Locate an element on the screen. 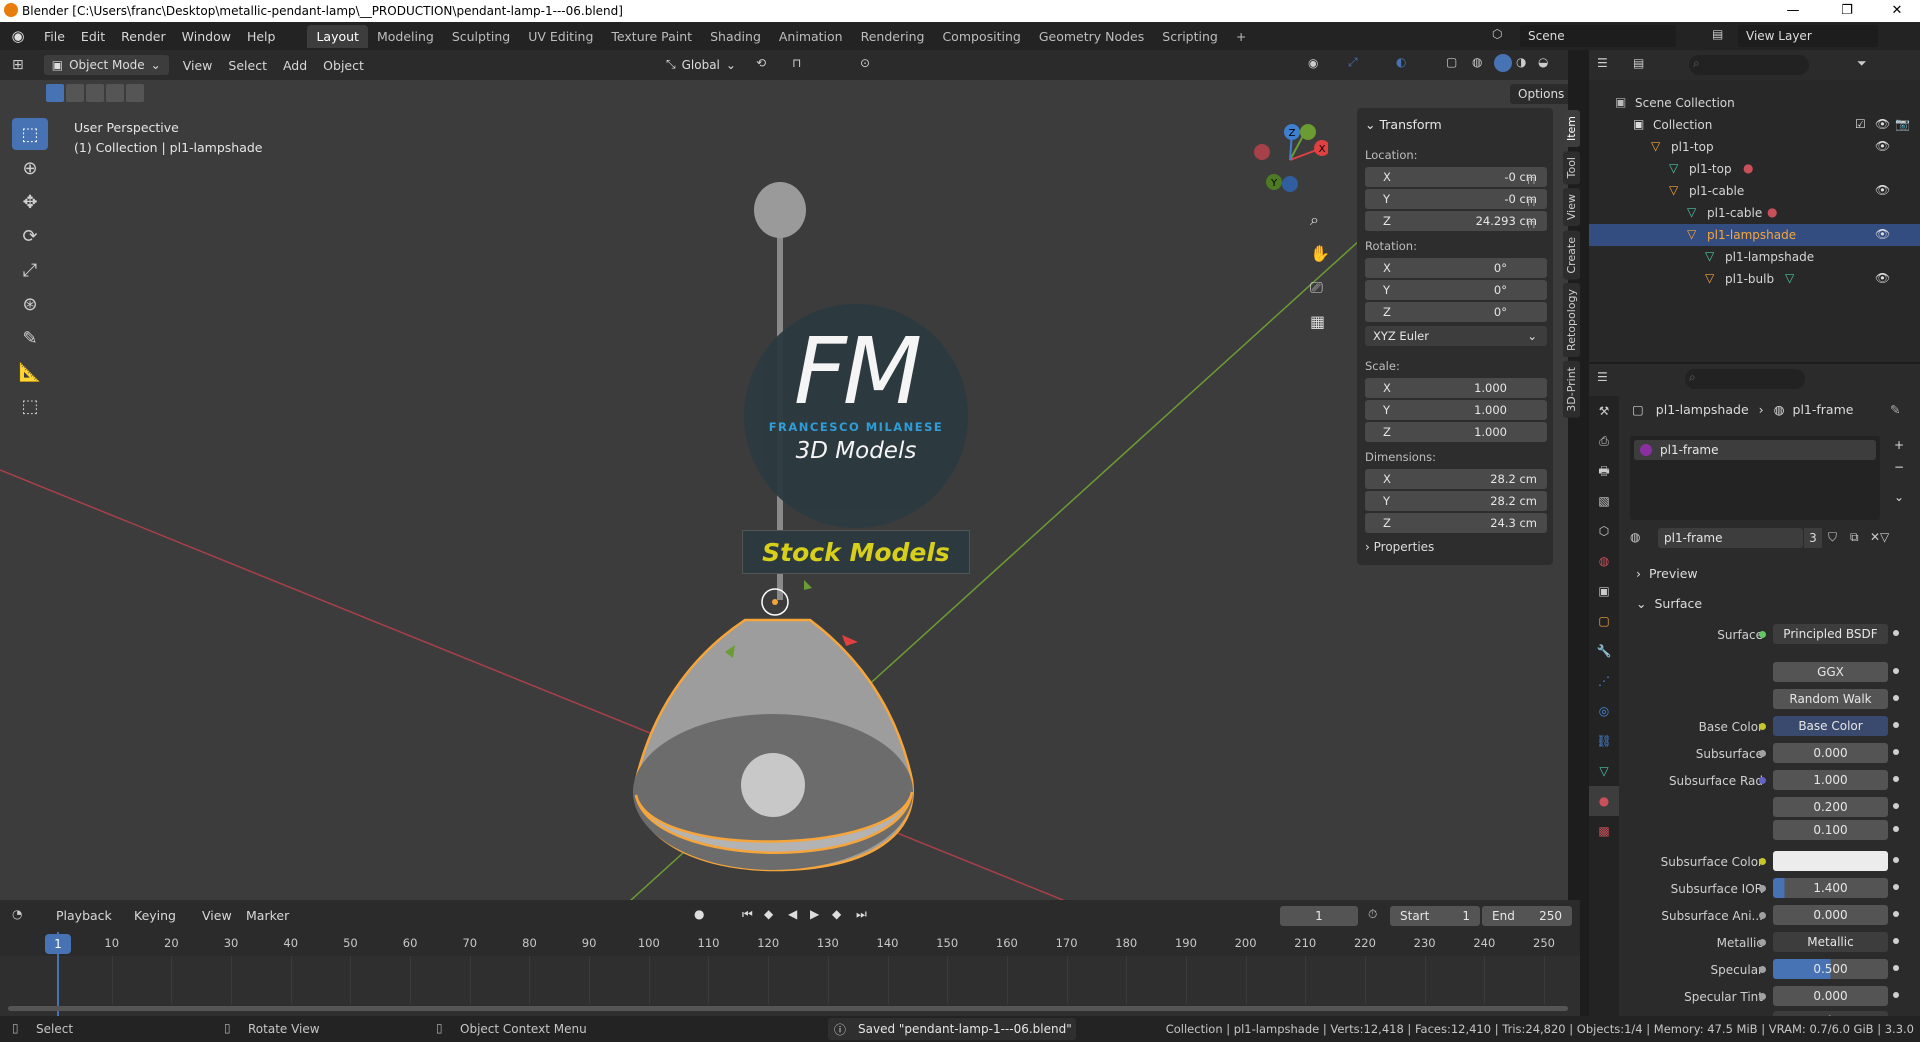 This screenshot has width=1920, height=1042. menu-help: Help is located at coordinates (261, 36).